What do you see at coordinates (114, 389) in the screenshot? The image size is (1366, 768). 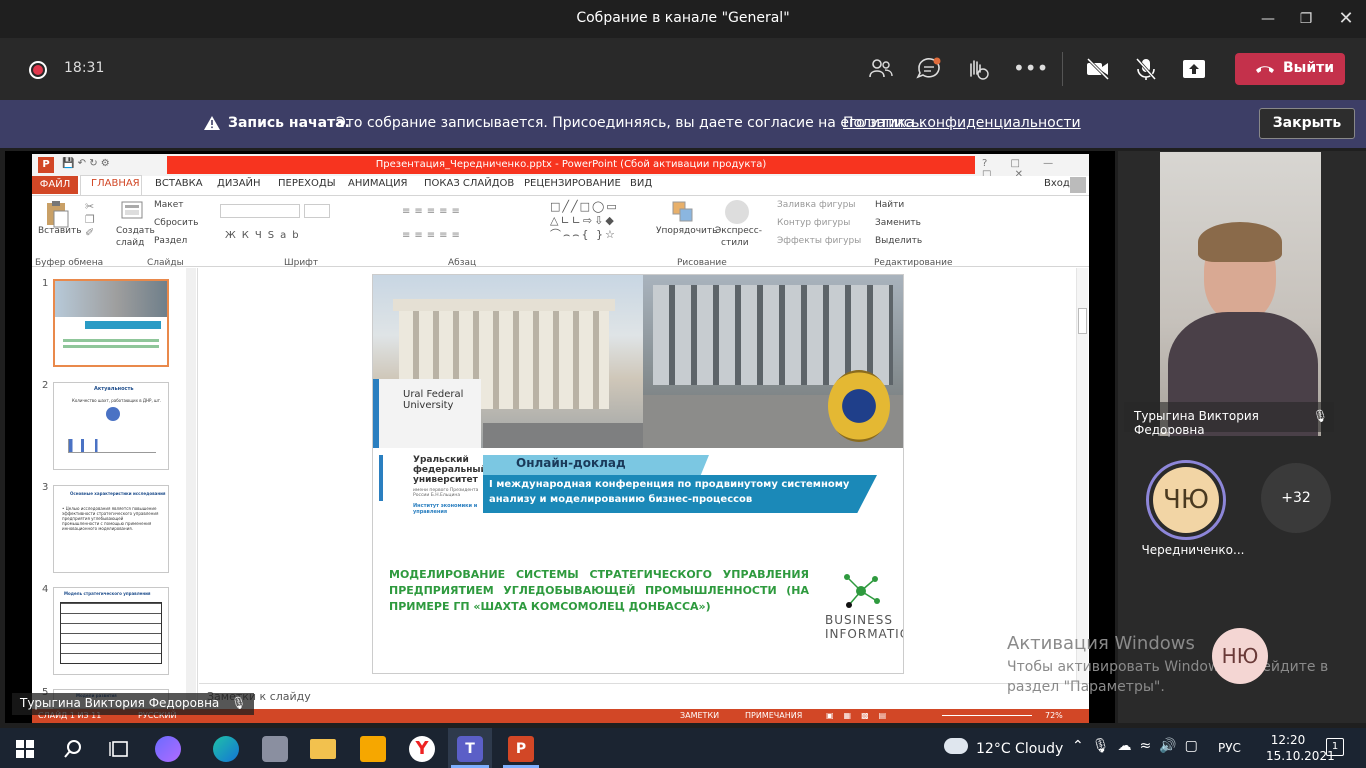 I see `thumb2-title: Актуальность` at bounding box center [114, 389].